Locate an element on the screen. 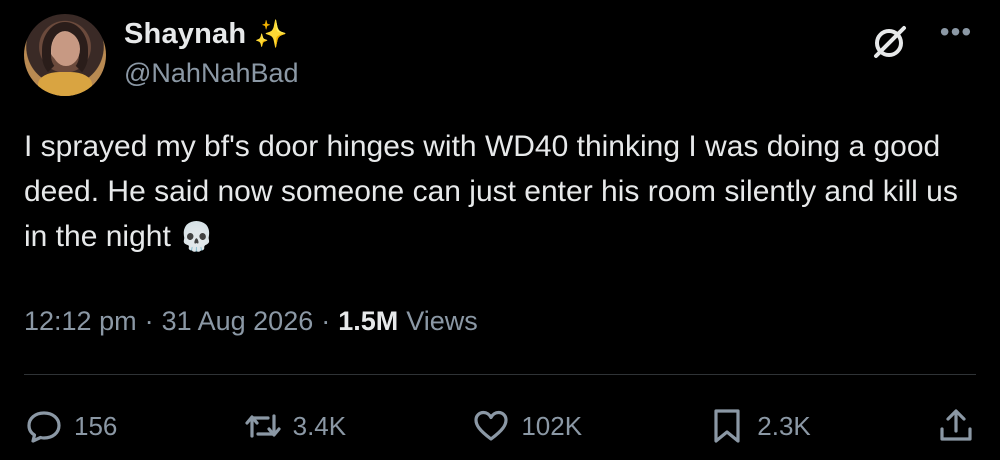 The width and height of the screenshot is (1000, 460). bookmark-icon is located at coordinates (727, 426).